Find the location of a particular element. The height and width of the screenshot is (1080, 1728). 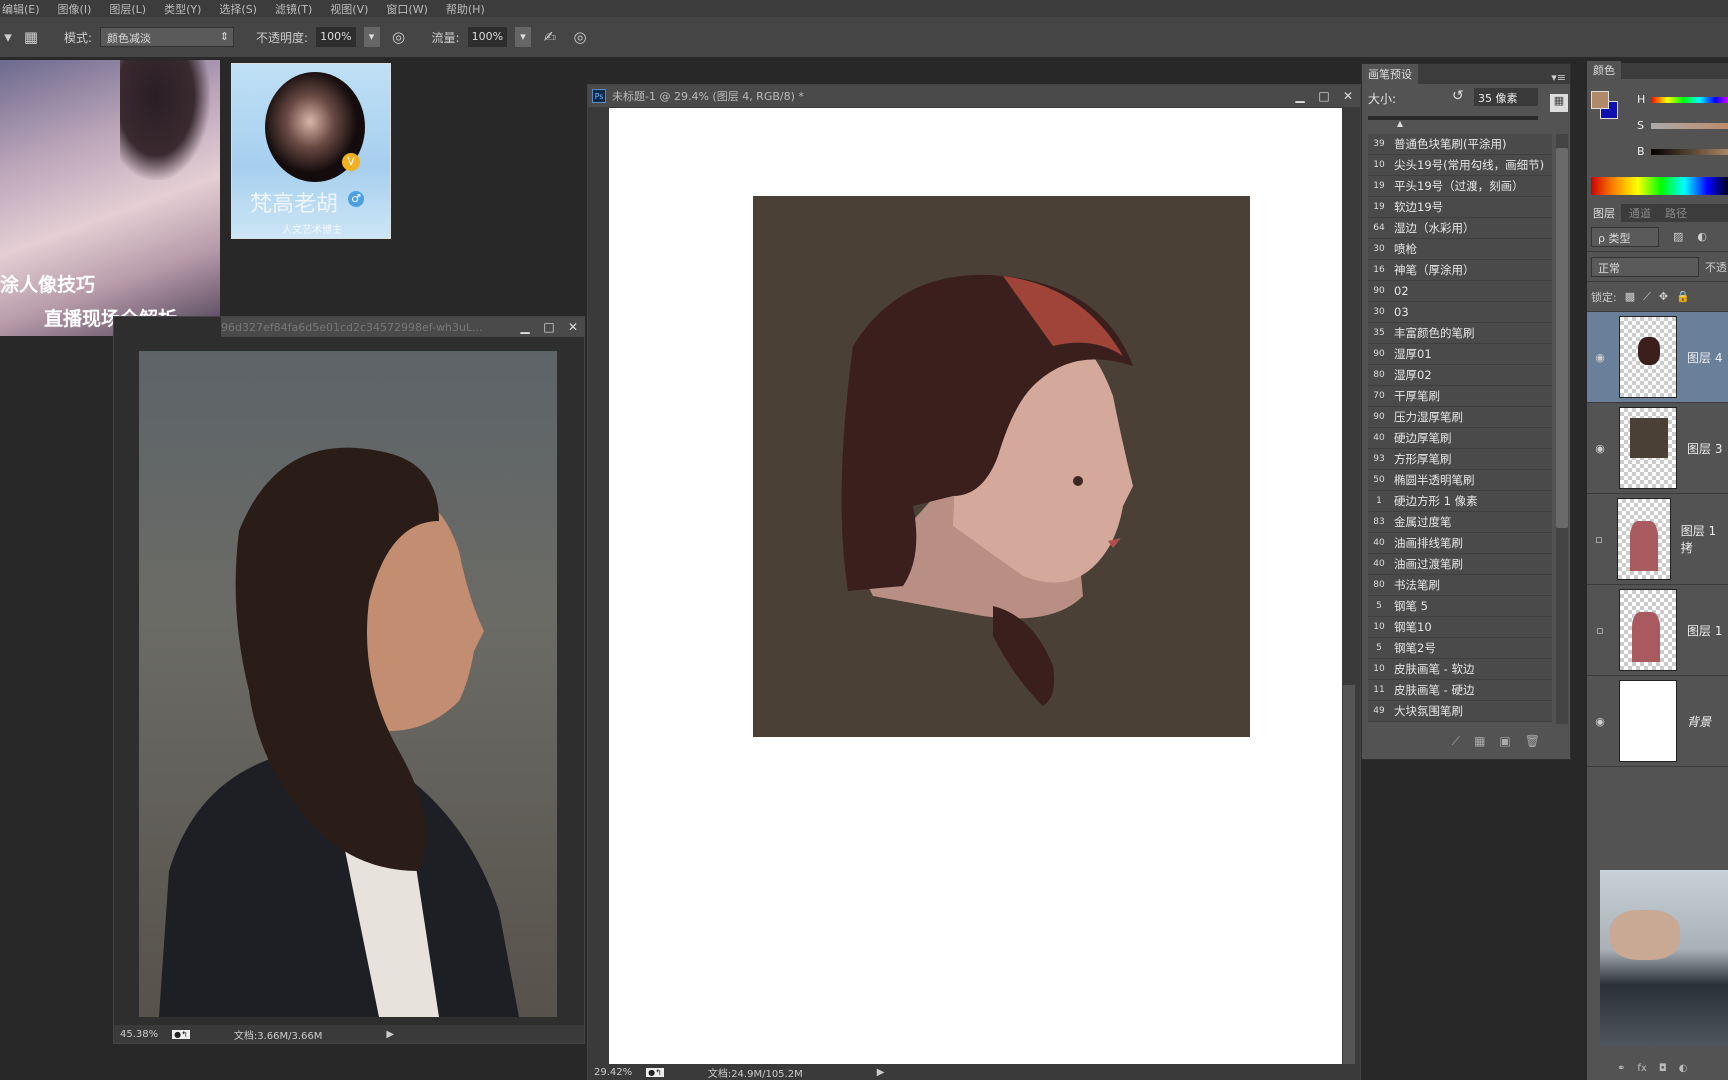

menu-view: 视图(V) is located at coordinates (349, 9).